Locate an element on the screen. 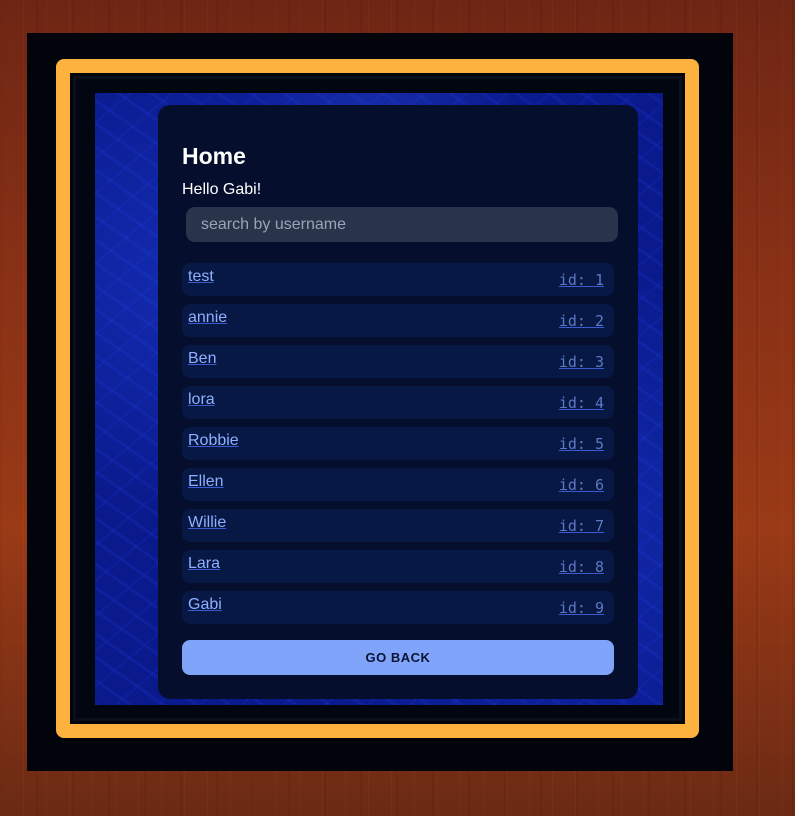 The height and width of the screenshot is (816, 795). user-row-4: lora id: 4 is located at coordinates (398, 402).